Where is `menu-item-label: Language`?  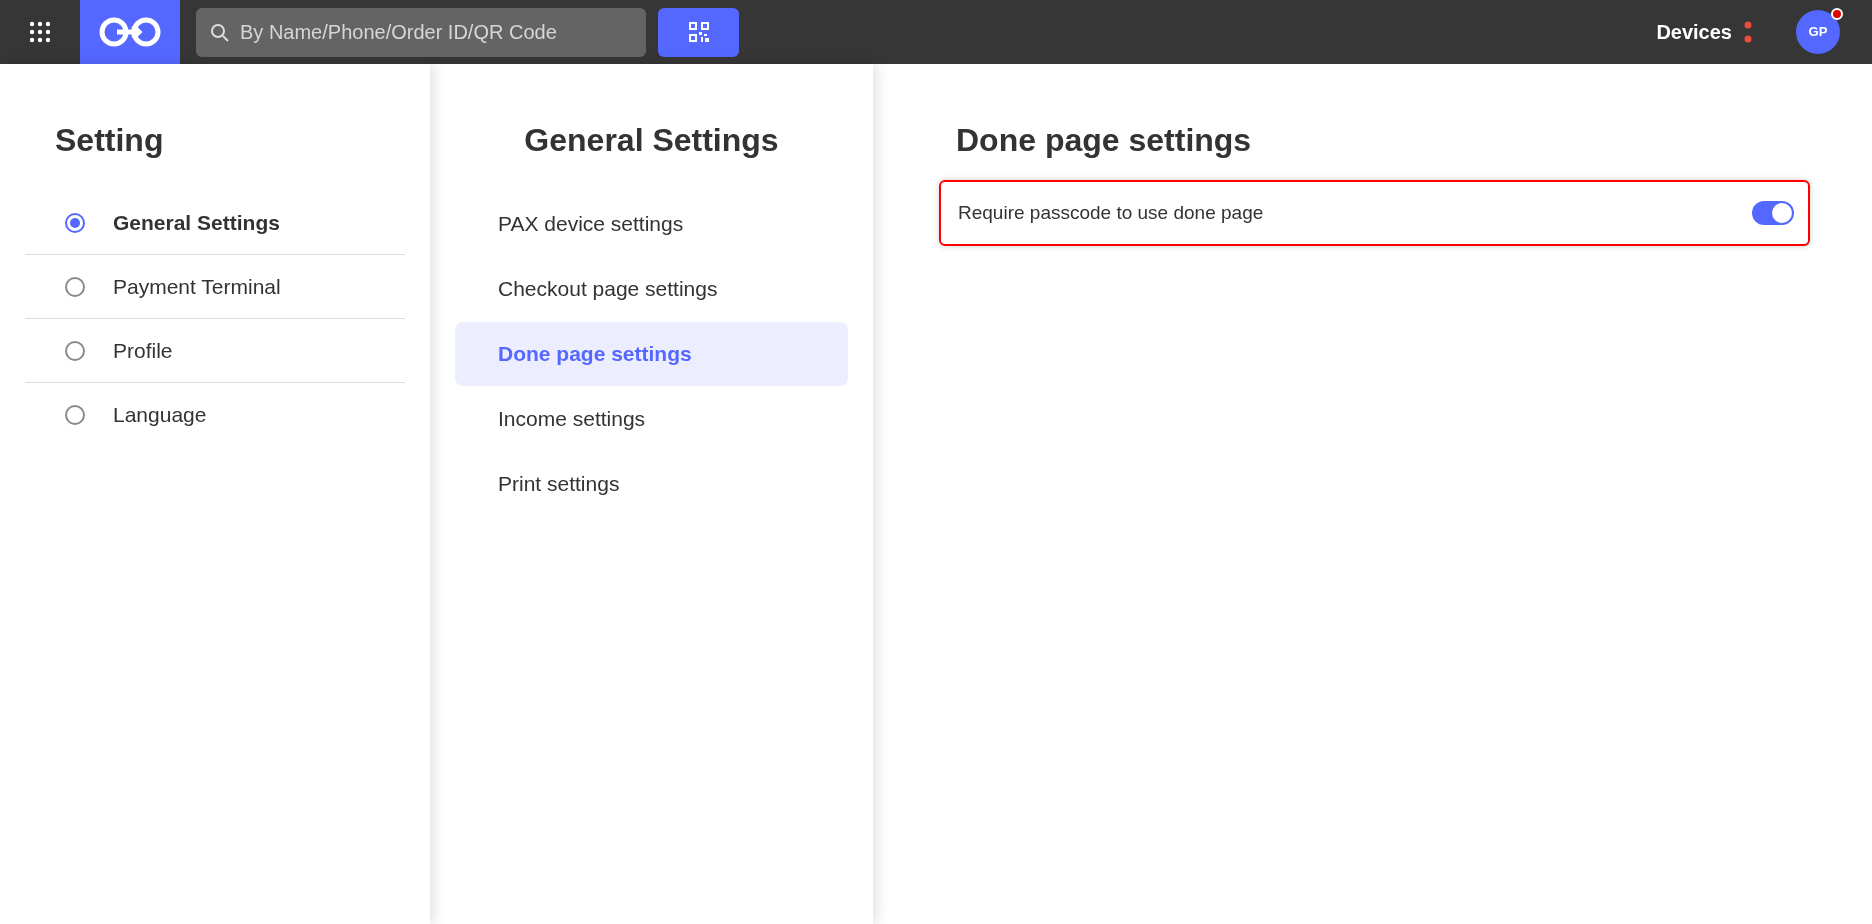 menu-item-label: Language is located at coordinates (160, 415).